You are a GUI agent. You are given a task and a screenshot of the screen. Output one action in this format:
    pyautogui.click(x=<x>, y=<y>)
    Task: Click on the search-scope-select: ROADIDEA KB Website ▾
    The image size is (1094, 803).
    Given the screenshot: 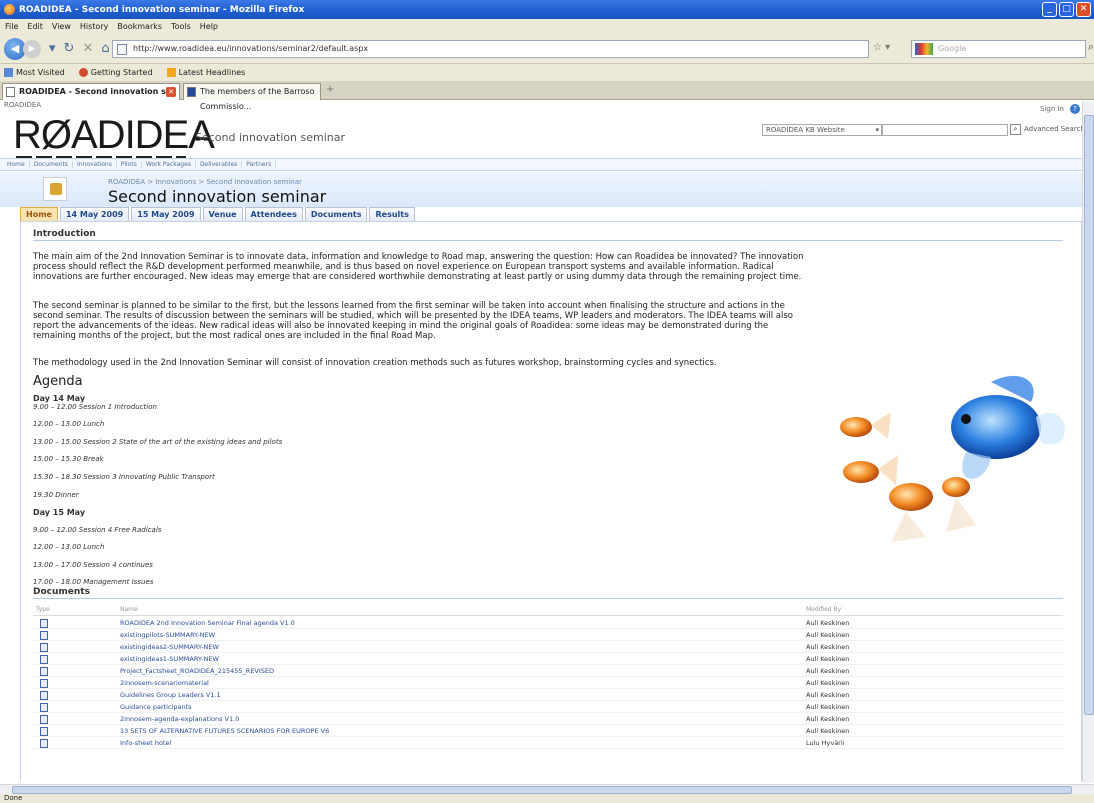 What is the action you would take?
    pyautogui.click(x=822, y=130)
    